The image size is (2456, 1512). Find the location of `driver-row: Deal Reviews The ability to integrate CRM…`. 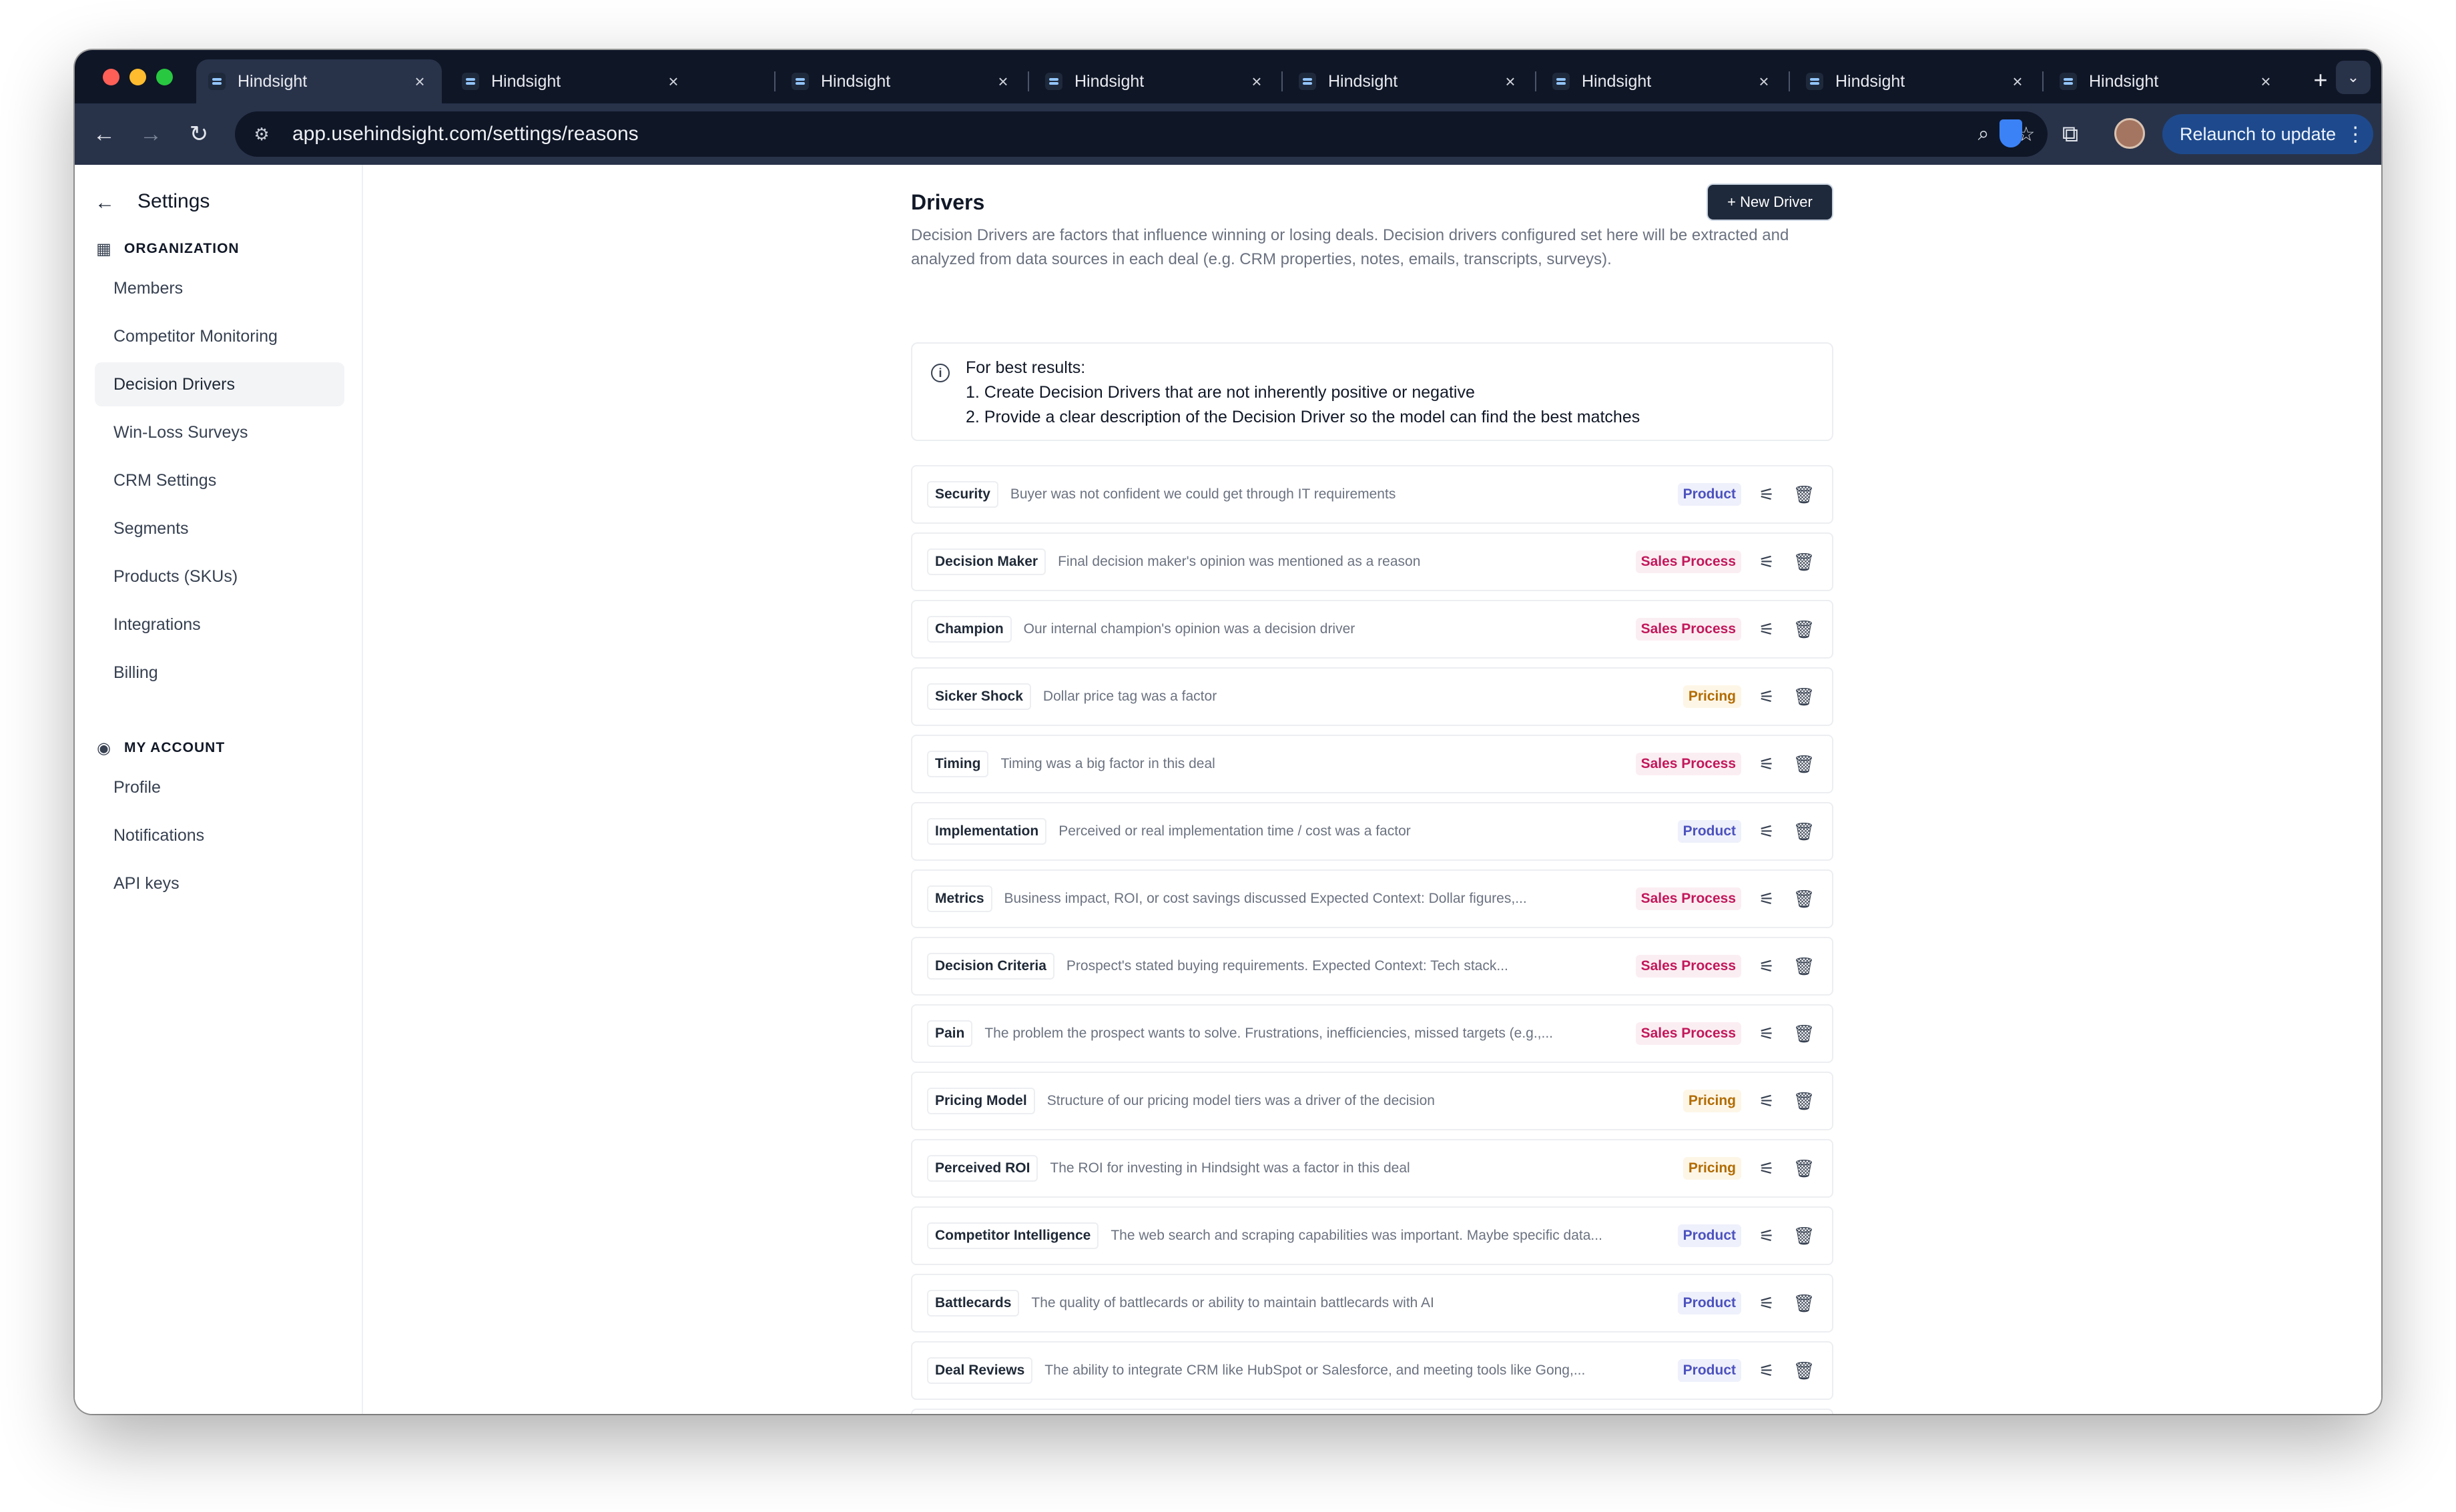

driver-row: Deal Reviews The ability to integrate CRM… is located at coordinates (1372, 1370).